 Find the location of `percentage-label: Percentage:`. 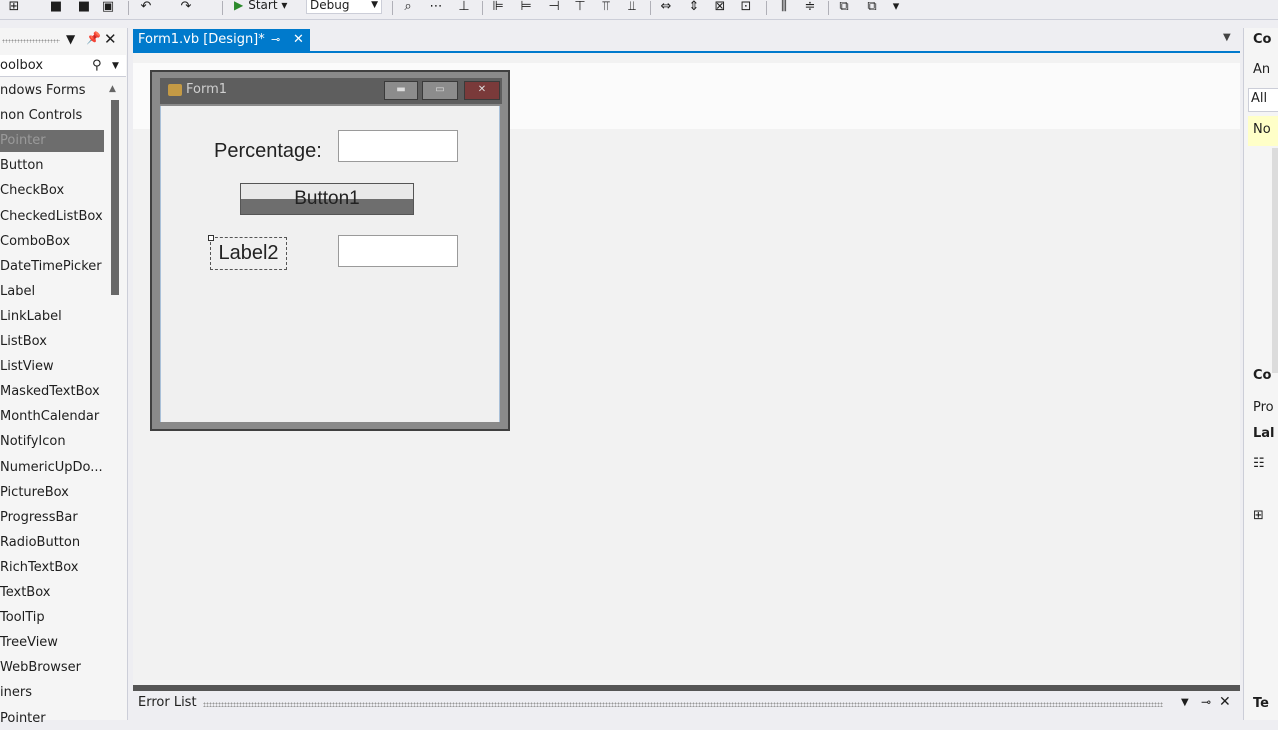

percentage-label: Percentage: is located at coordinates (268, 151).